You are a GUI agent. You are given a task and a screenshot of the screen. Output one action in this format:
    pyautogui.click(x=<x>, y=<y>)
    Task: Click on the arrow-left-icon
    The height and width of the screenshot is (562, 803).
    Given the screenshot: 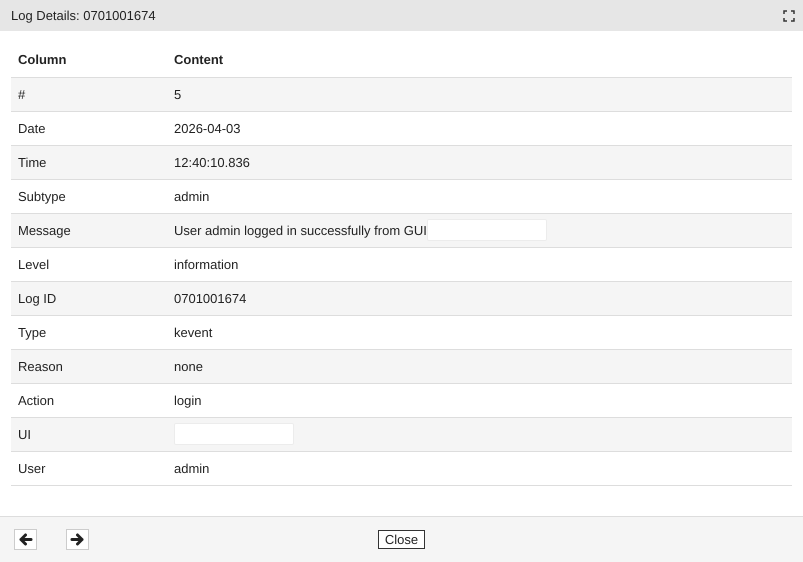 What is the action you would take?
    pyautogui.click(x=25, y=539)
    